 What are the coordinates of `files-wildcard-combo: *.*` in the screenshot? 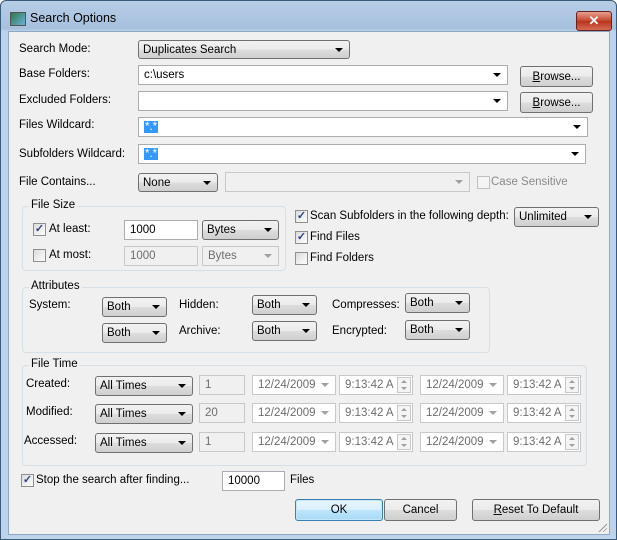 It's located at (363, 127).